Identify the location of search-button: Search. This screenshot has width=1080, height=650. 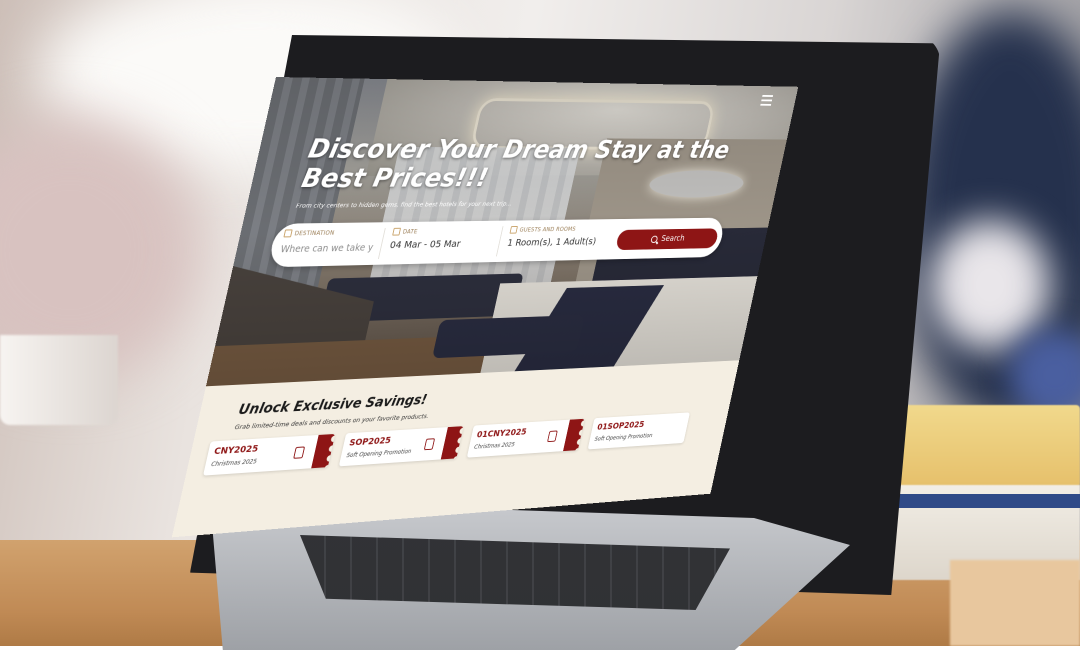
(667, 239).